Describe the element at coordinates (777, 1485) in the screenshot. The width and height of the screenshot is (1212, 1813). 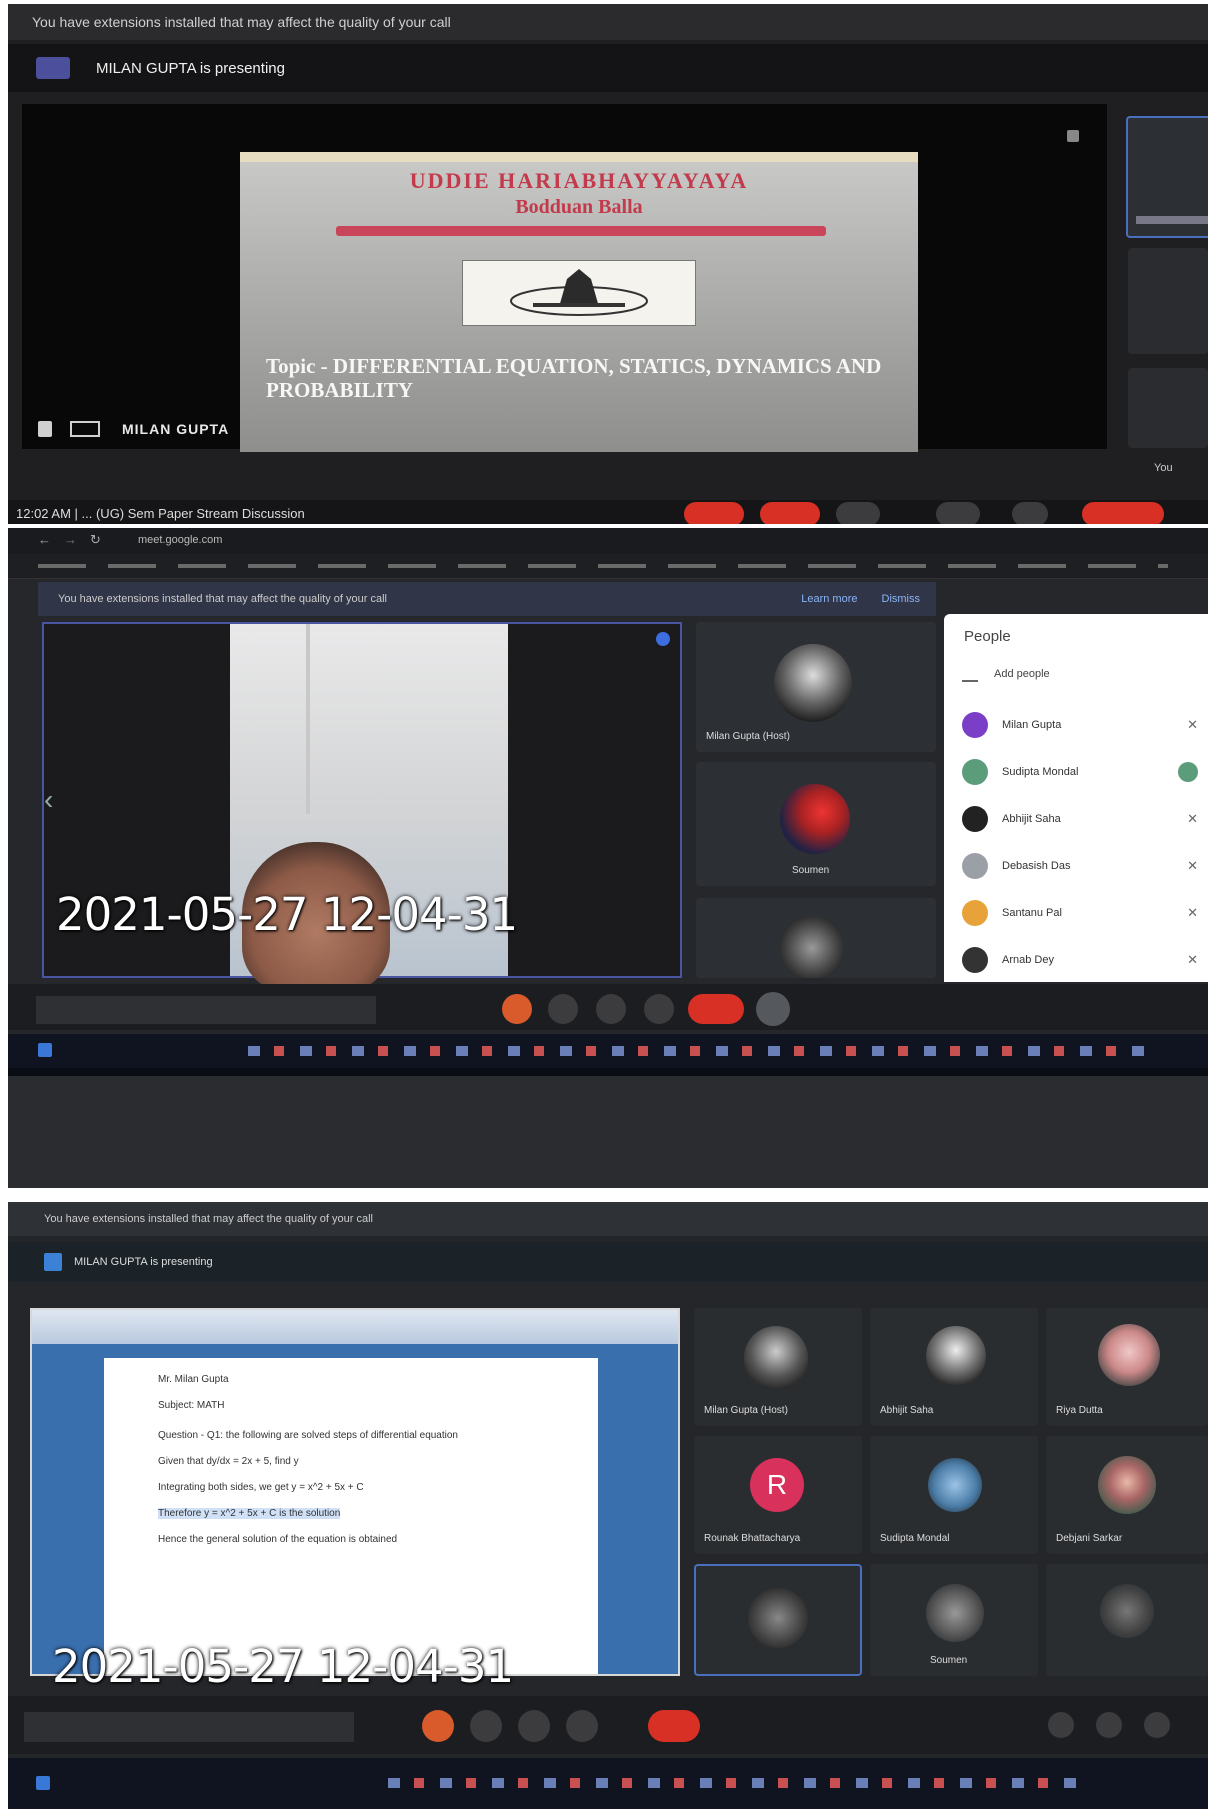
I see `grid-avatar-4: R` at that location.